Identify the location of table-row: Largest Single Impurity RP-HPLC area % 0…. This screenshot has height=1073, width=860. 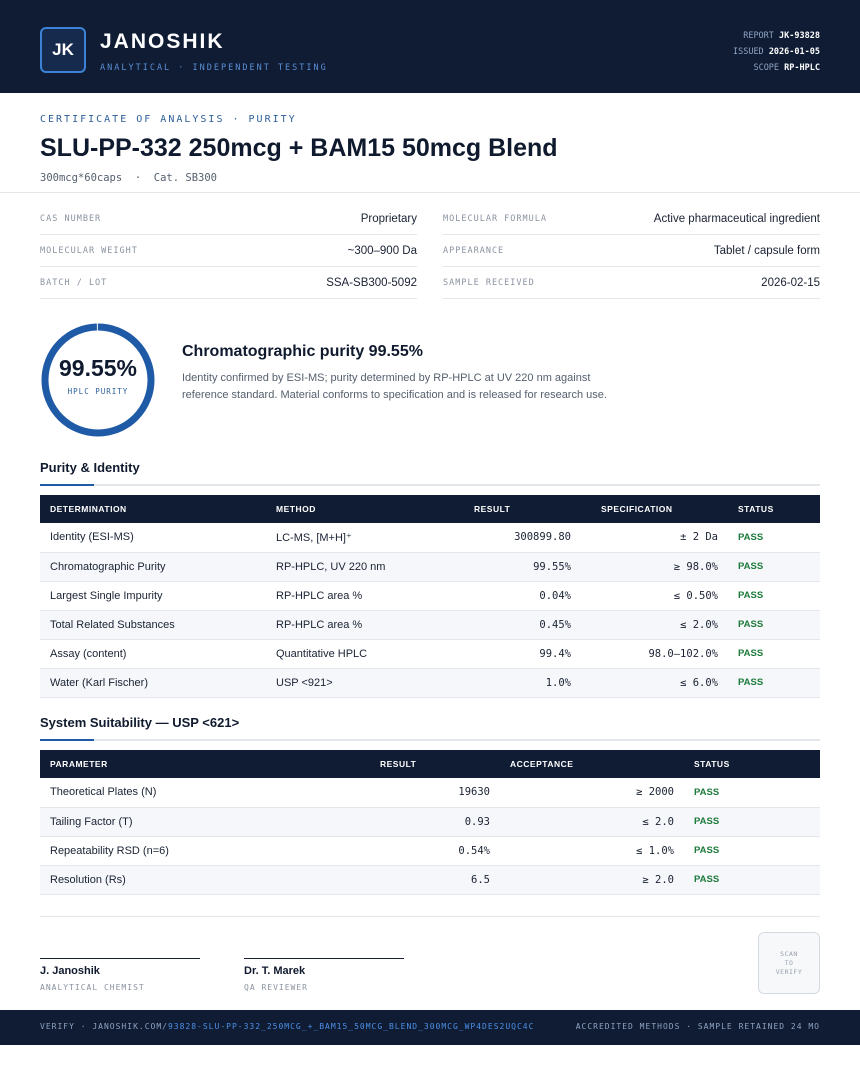
(430, 596).